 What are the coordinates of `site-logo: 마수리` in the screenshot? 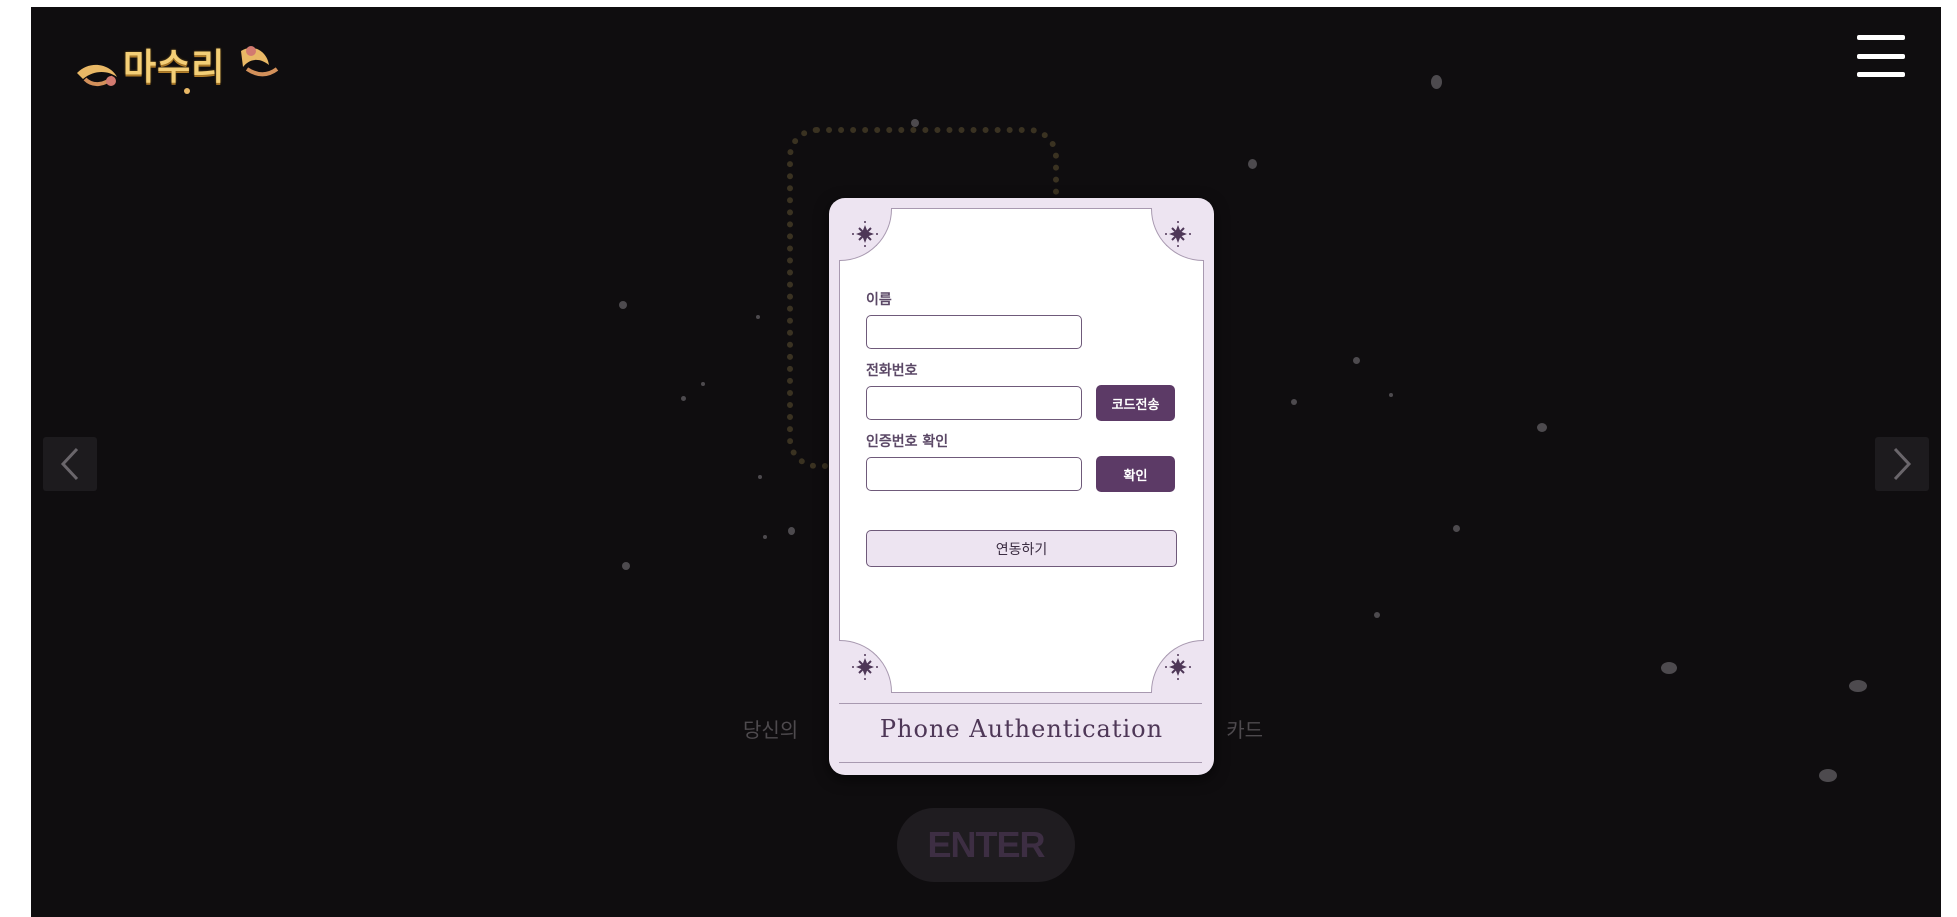 It's located at (176, 64).